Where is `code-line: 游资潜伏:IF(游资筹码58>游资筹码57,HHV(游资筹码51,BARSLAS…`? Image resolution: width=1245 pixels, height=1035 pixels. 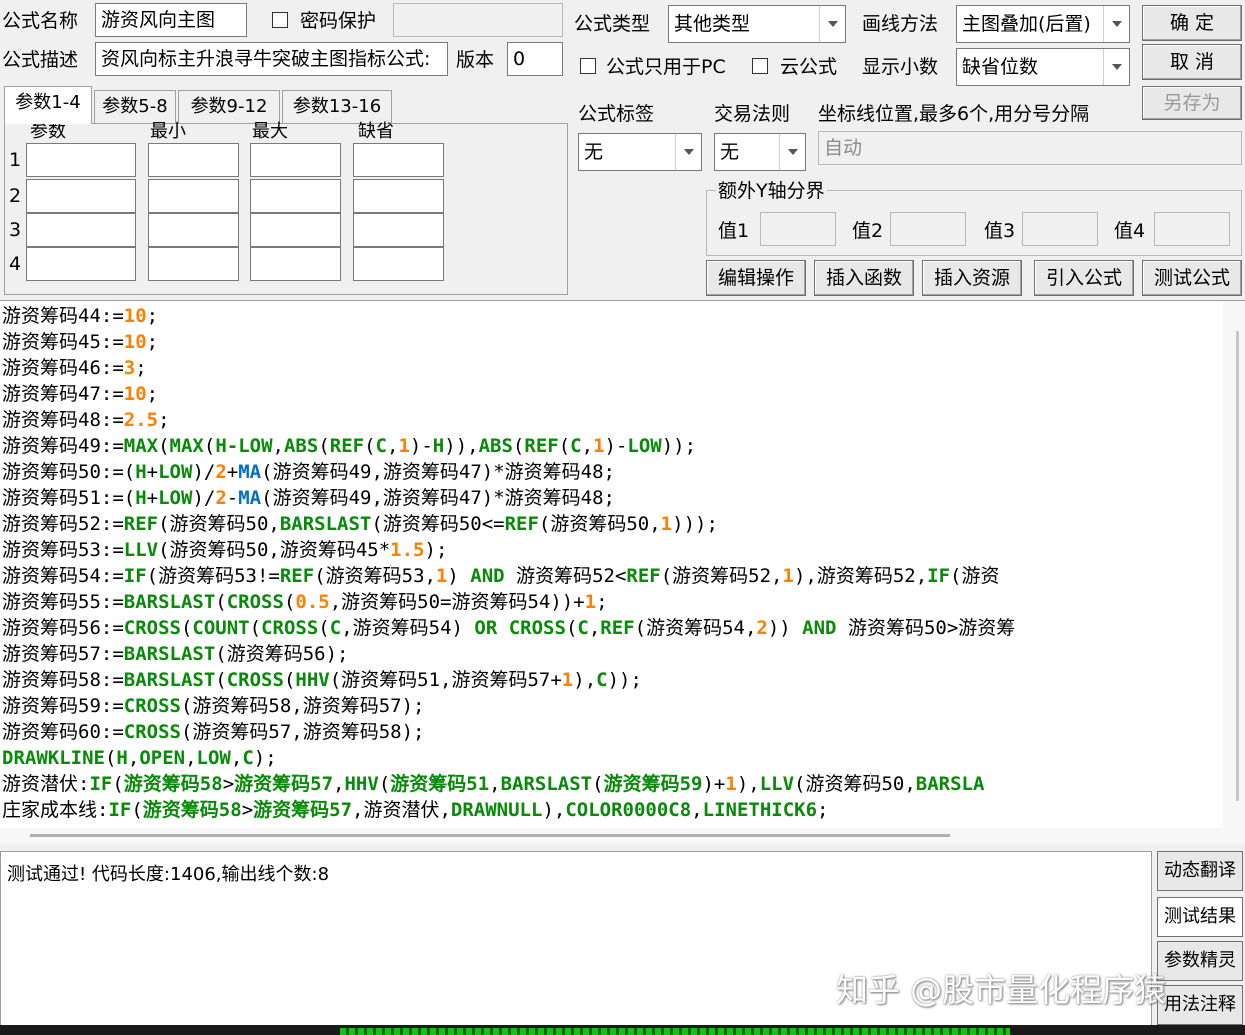 code-line: 游资潜伏:IF(游资筹码58>游资筹码57,HHV(游资筹码51,BARSLAS… is located at coordinates (508, 784).